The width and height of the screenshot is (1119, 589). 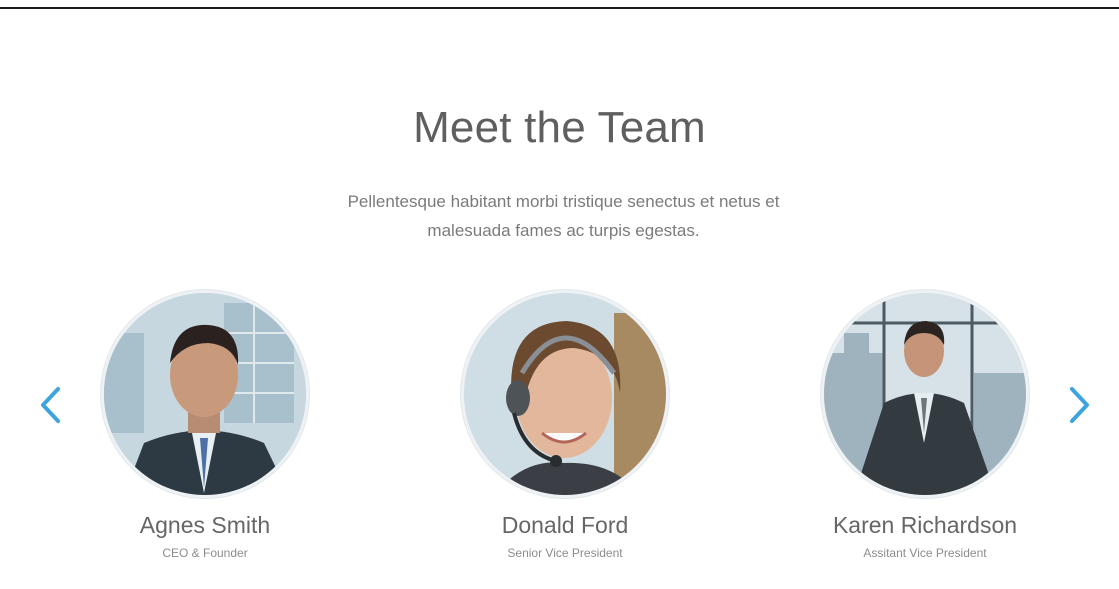 I want to click on team-member-card: Agnes Smith CEO & Founder, so click(x=205, y=425).